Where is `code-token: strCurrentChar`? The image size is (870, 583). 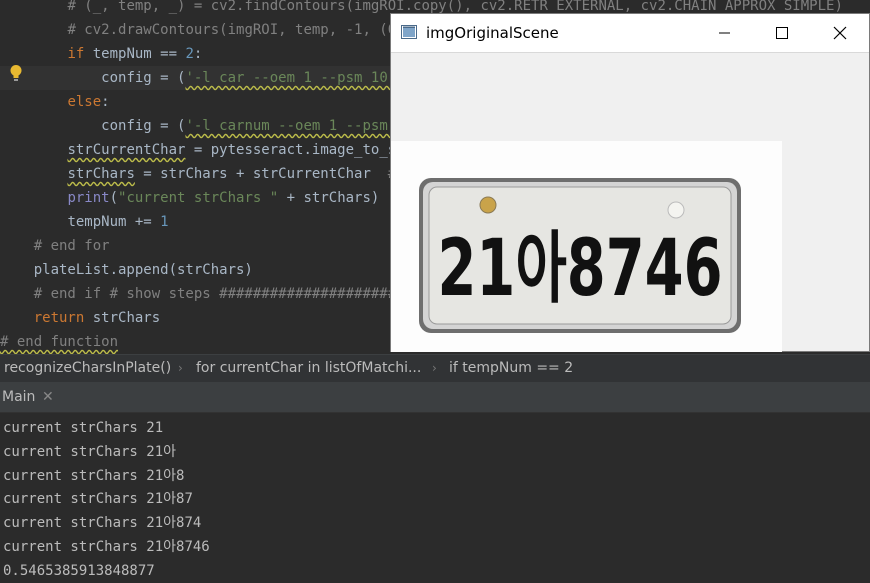 code-token: strCurrentChar is located at coordinates (126, 150).